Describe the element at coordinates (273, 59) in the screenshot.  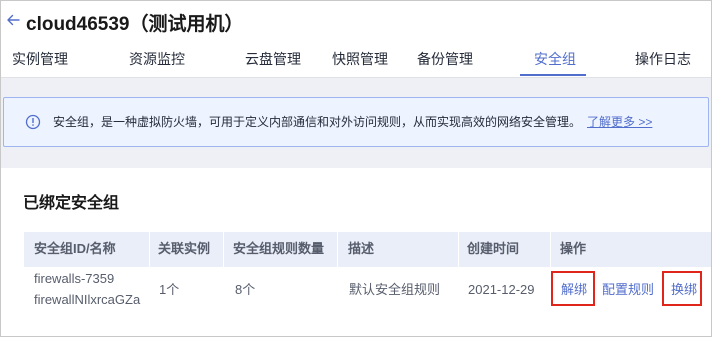
I see `tab-disk-management: 云盘管理` at that location.